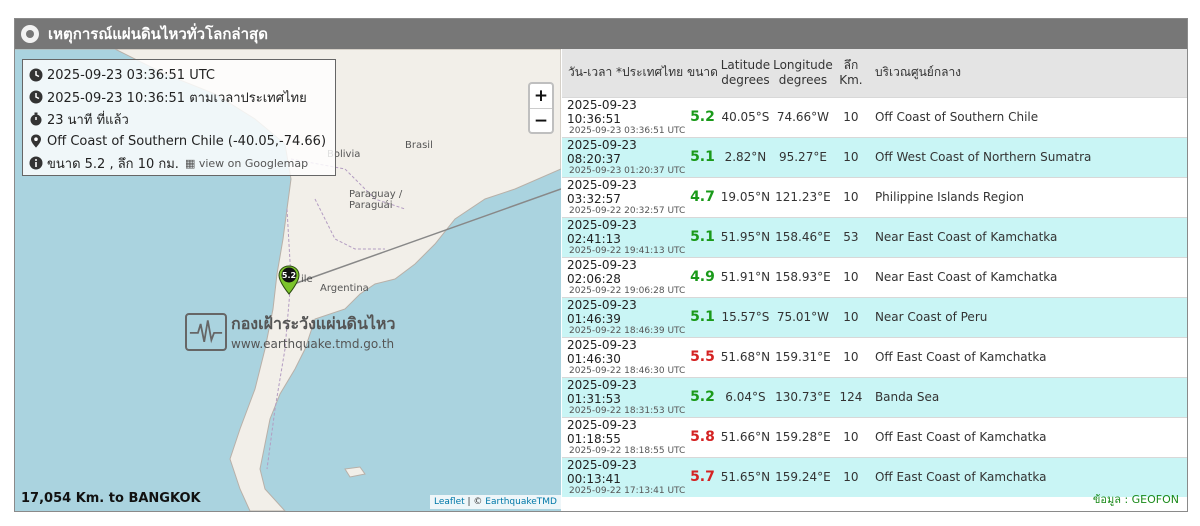 The image size is (1200, 526). I want to click on quake-marker-icon: 5.2, so click(289, 280).